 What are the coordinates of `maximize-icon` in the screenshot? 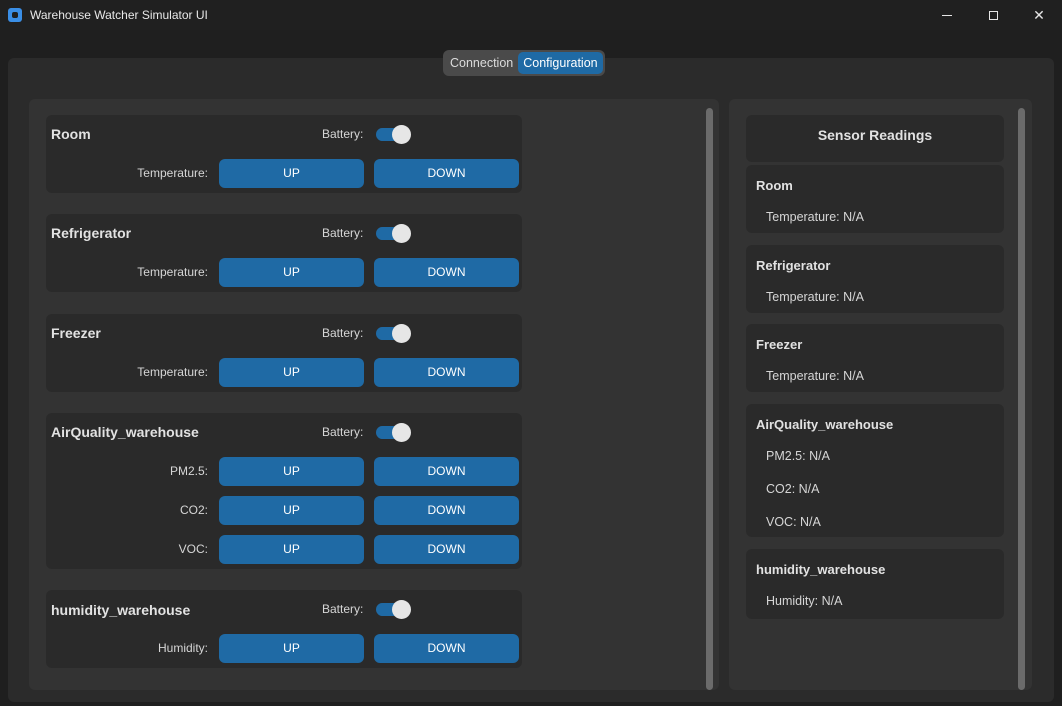 It's located at (993, 15).